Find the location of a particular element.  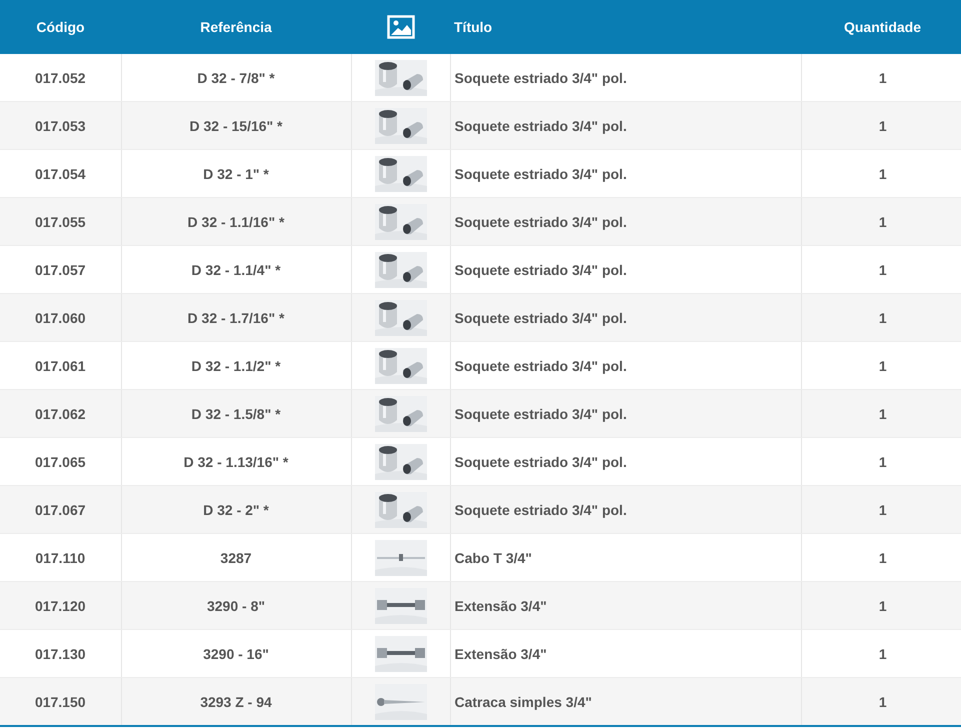

table-cell: D 32 - 1.1/16" * is located at coordinates (236, 222).